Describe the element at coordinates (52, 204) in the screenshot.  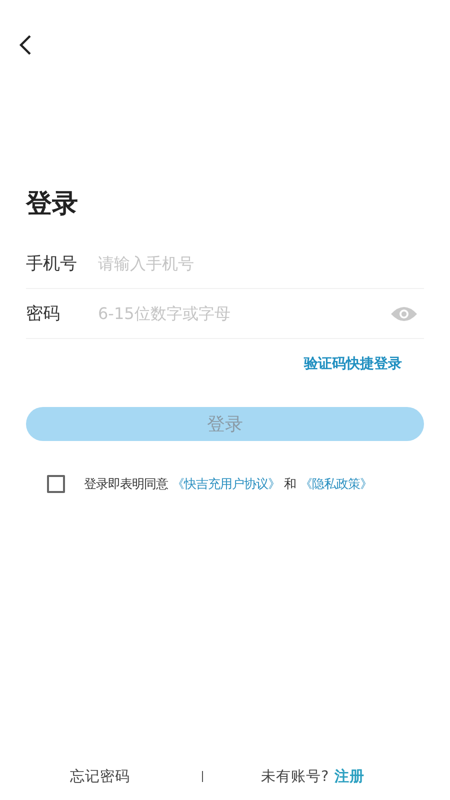
I see `page-title: 登录` at that location.